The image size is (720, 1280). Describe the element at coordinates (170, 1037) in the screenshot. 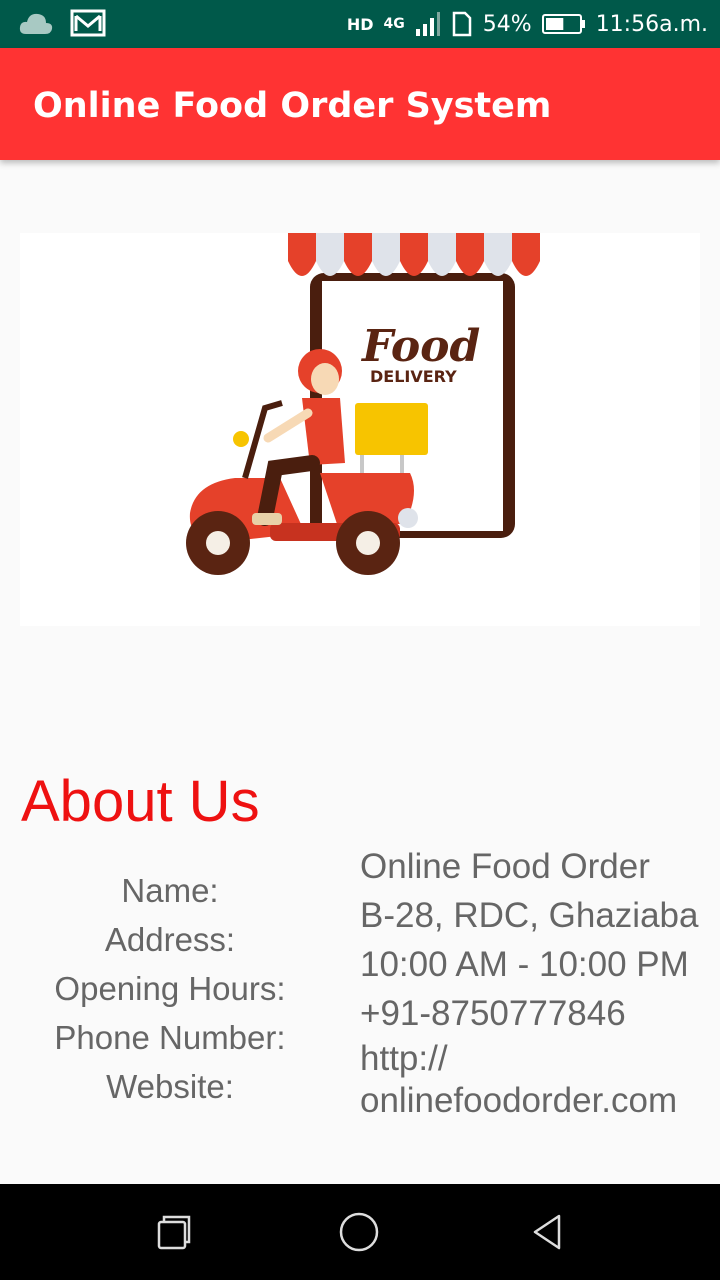

I see `phone-label: Phone Number:` at that location.